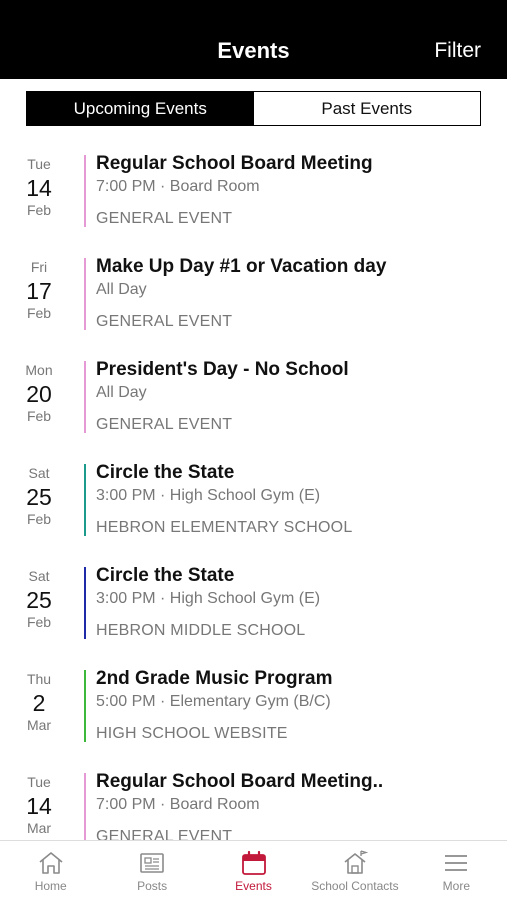  I want to click on event-weekday: Mon, so click(39, 370).